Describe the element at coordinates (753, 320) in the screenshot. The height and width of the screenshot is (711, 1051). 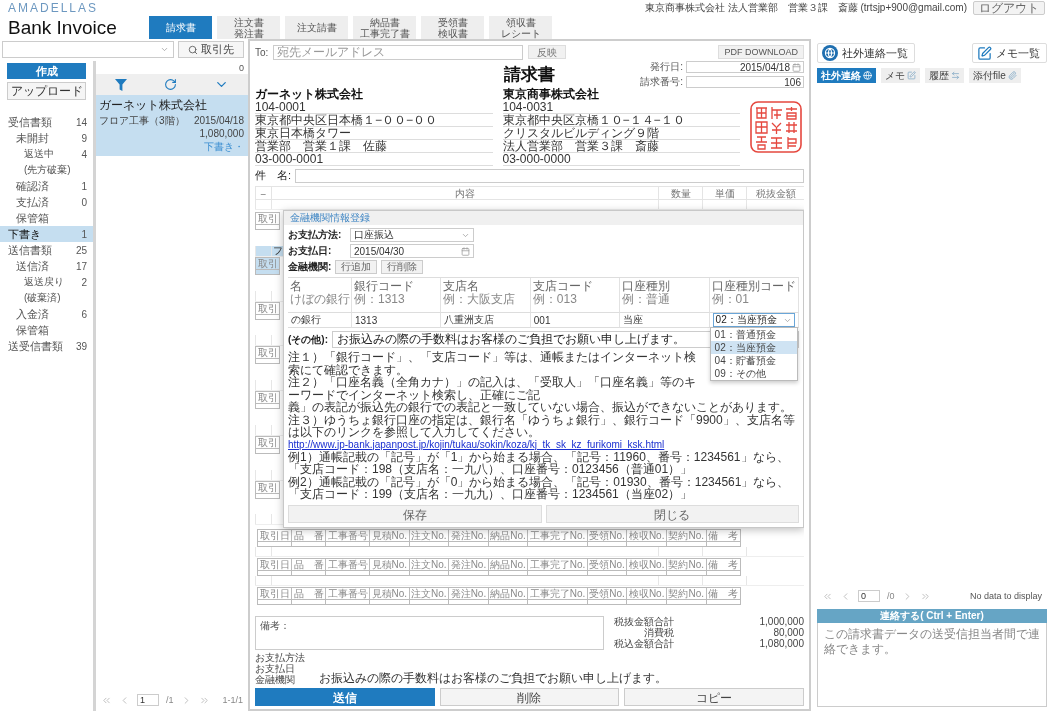
I see `account-type-select: 02：当座預金` at that location.